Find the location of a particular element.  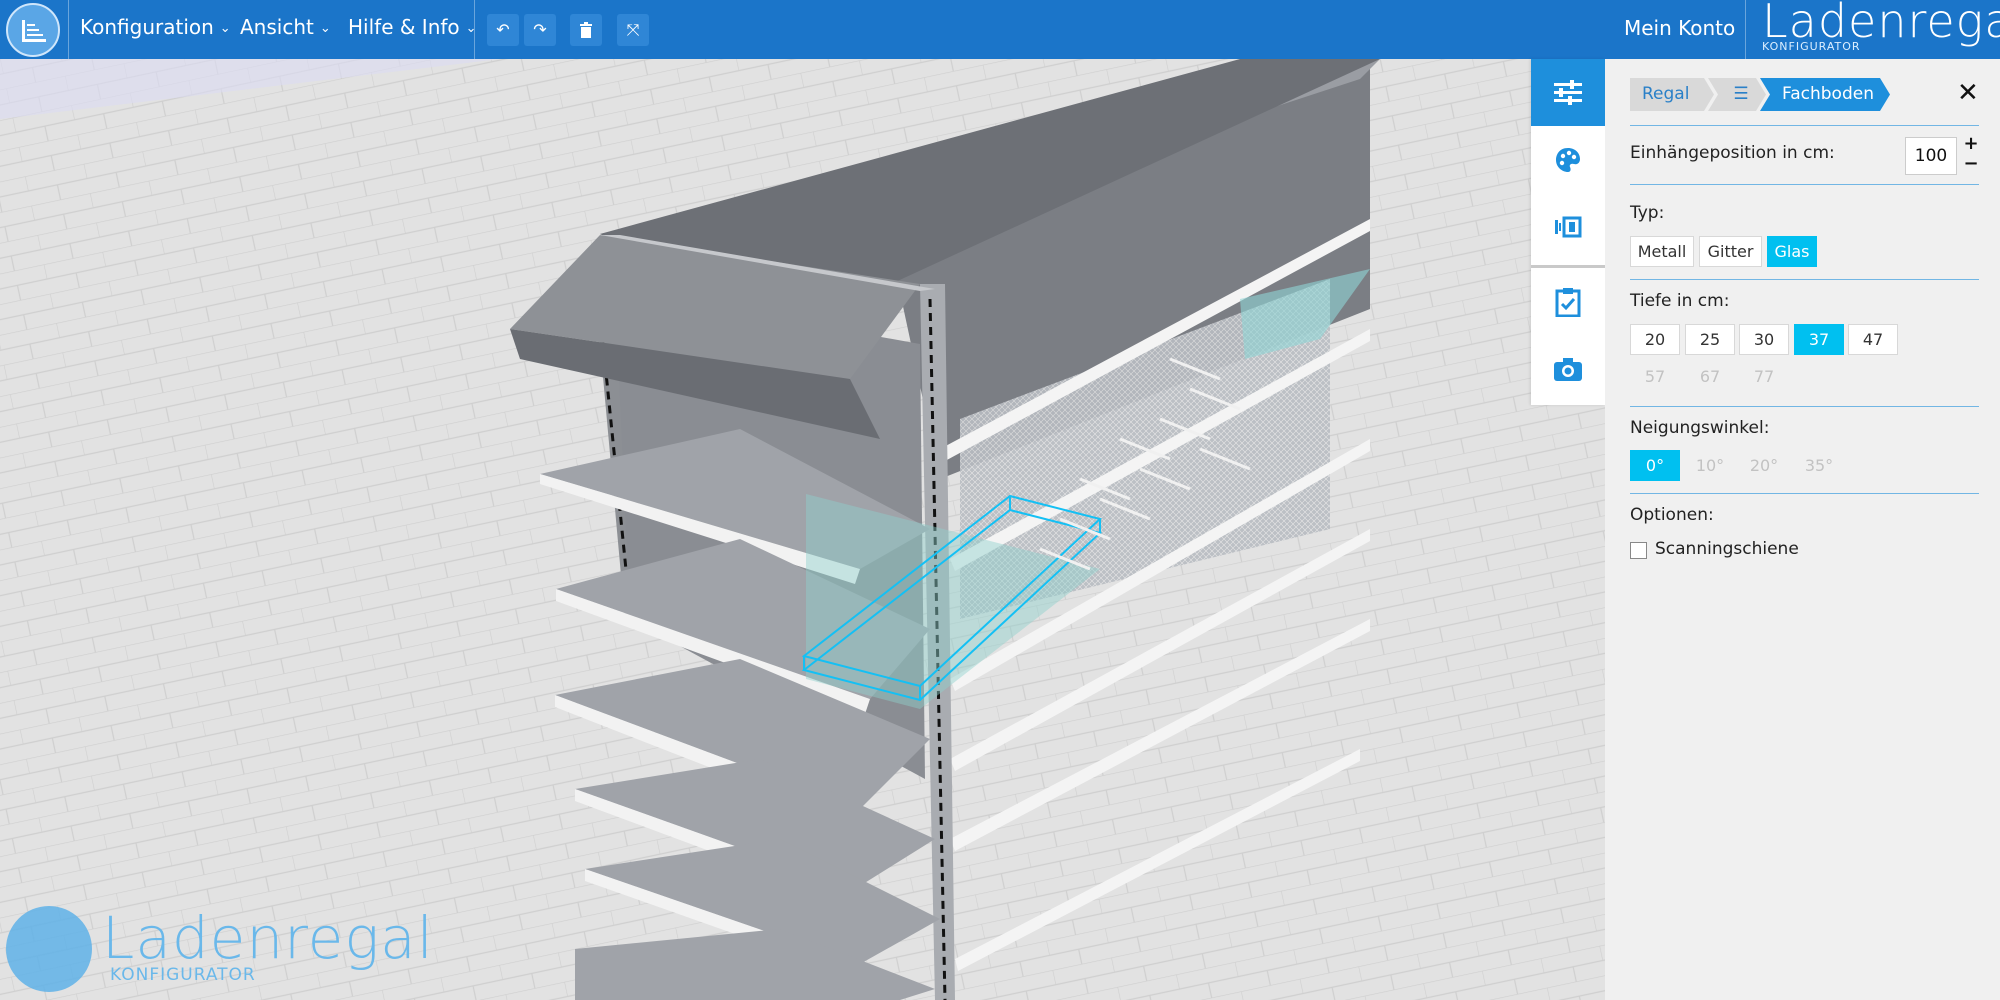

depth-option-77: 77 is located at coordinates (1764, 376).